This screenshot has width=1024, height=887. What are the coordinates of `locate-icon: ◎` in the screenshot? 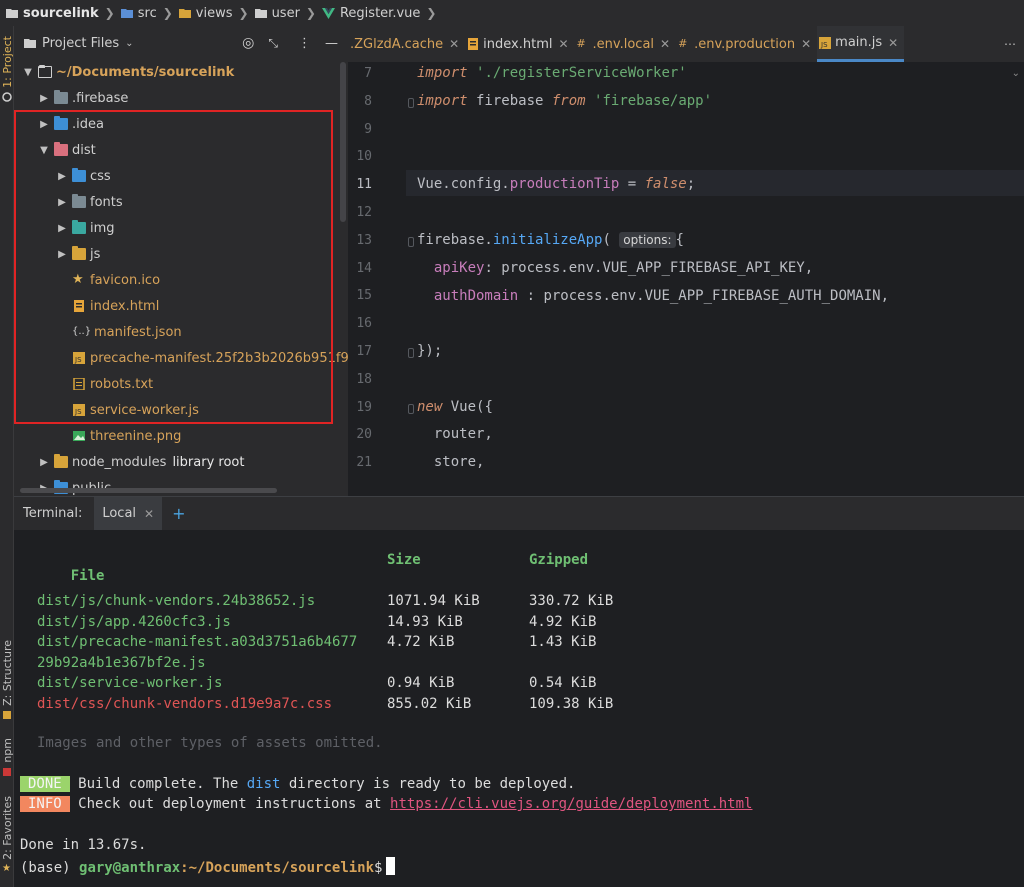 It's located at (248, 43).